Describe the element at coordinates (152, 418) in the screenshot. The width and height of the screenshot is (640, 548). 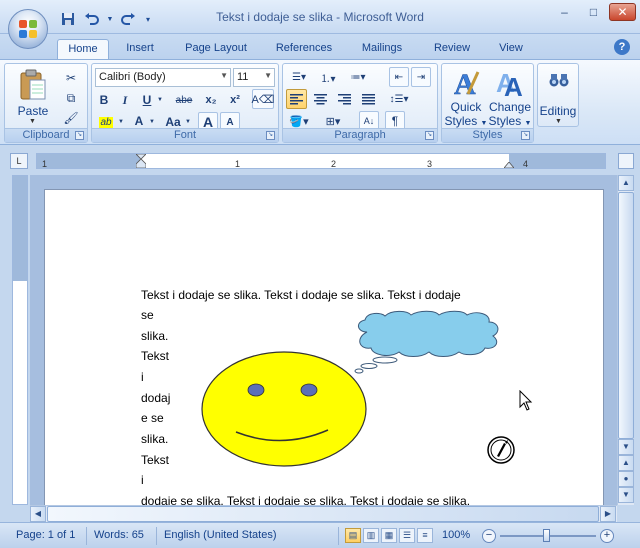
I see `doc-text-line: e se` at that location.